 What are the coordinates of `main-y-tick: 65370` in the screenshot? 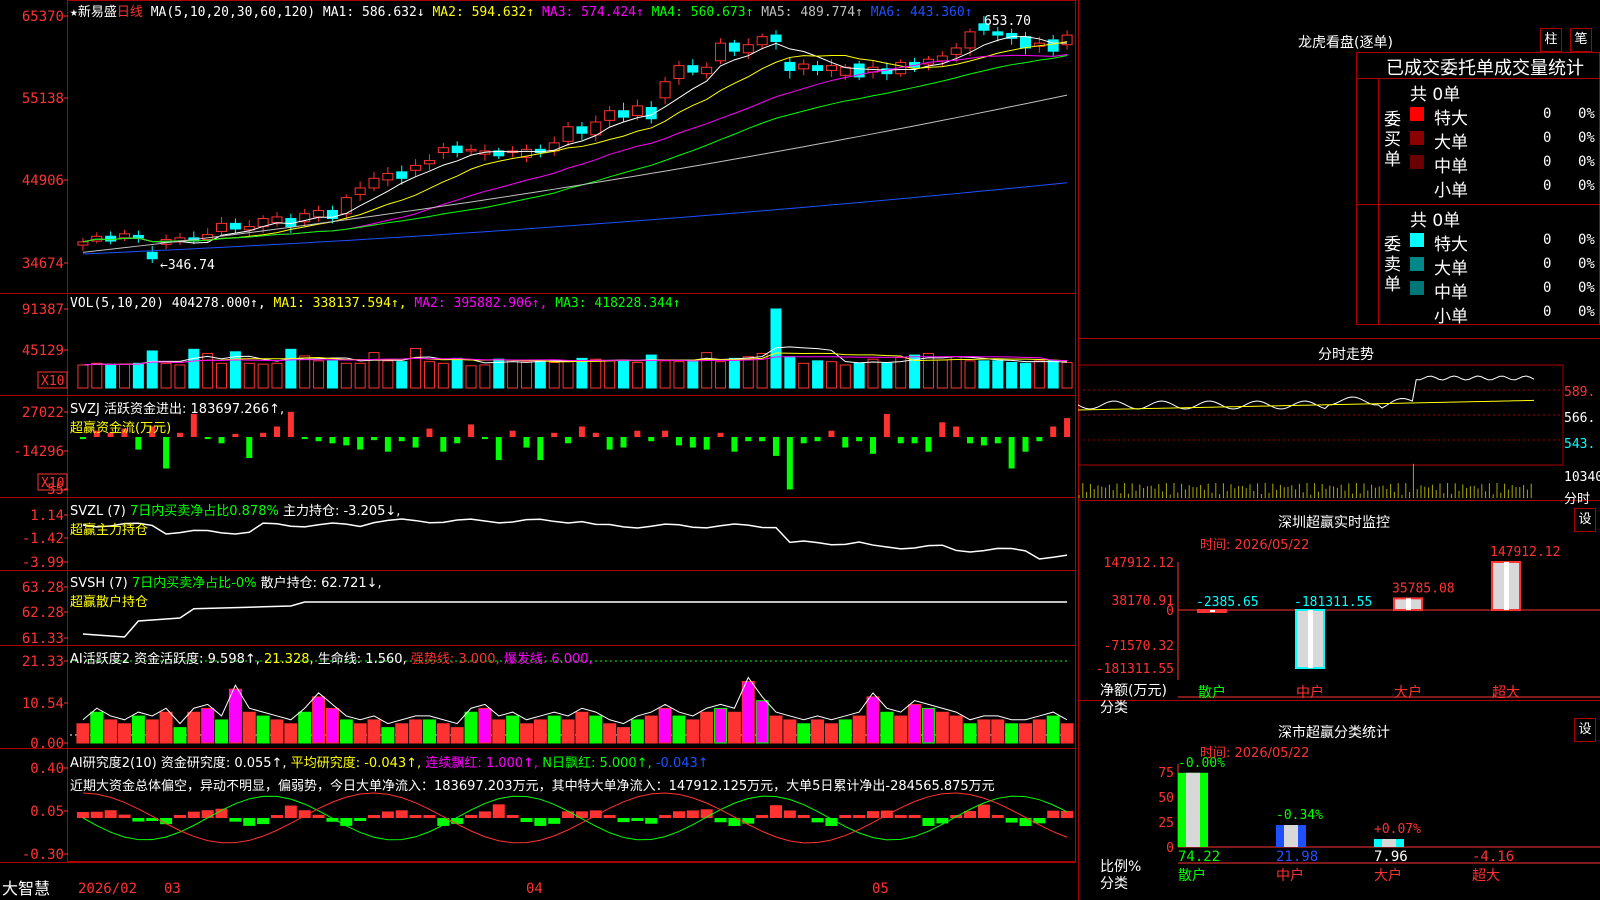 It's located at (43, 17).